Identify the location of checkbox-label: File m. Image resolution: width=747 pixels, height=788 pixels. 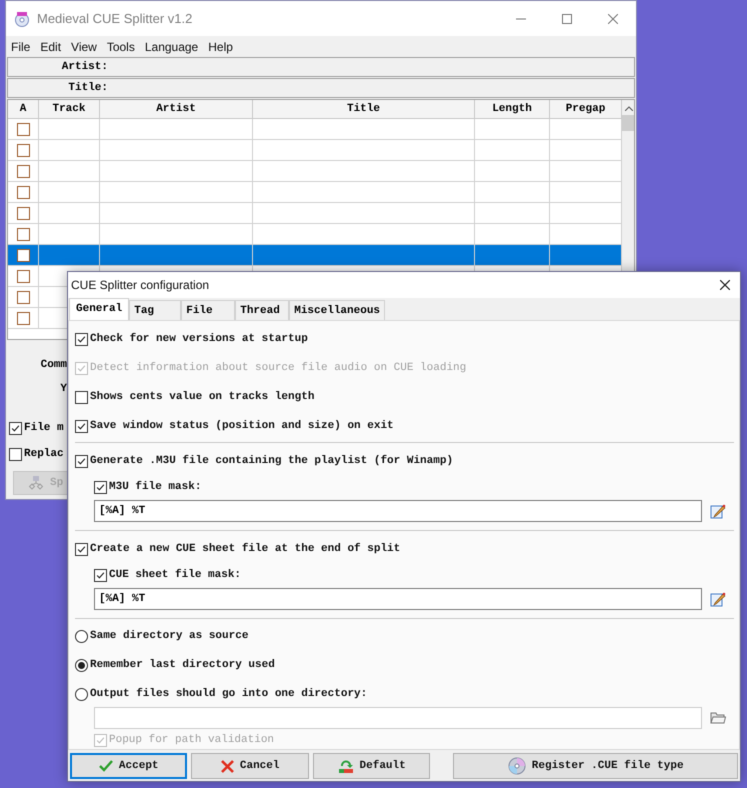
(44, 428).